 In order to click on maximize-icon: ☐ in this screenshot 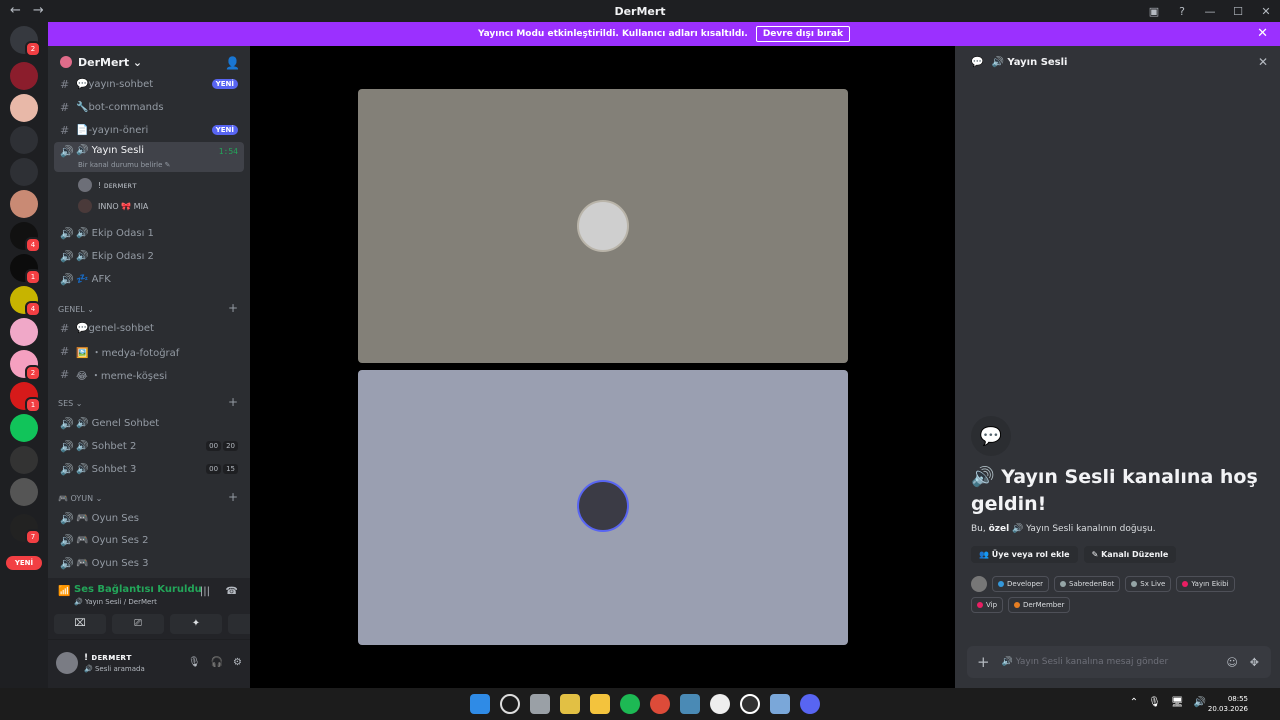, I will do `click(1238, 11)`.